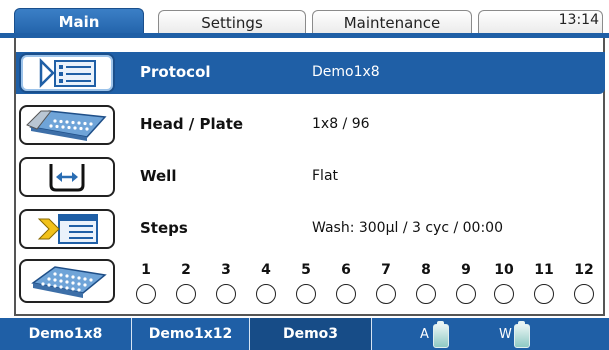  Describe the element at coordinates (504, 270) in the screenshot. I see `well-number: 10` at that location.